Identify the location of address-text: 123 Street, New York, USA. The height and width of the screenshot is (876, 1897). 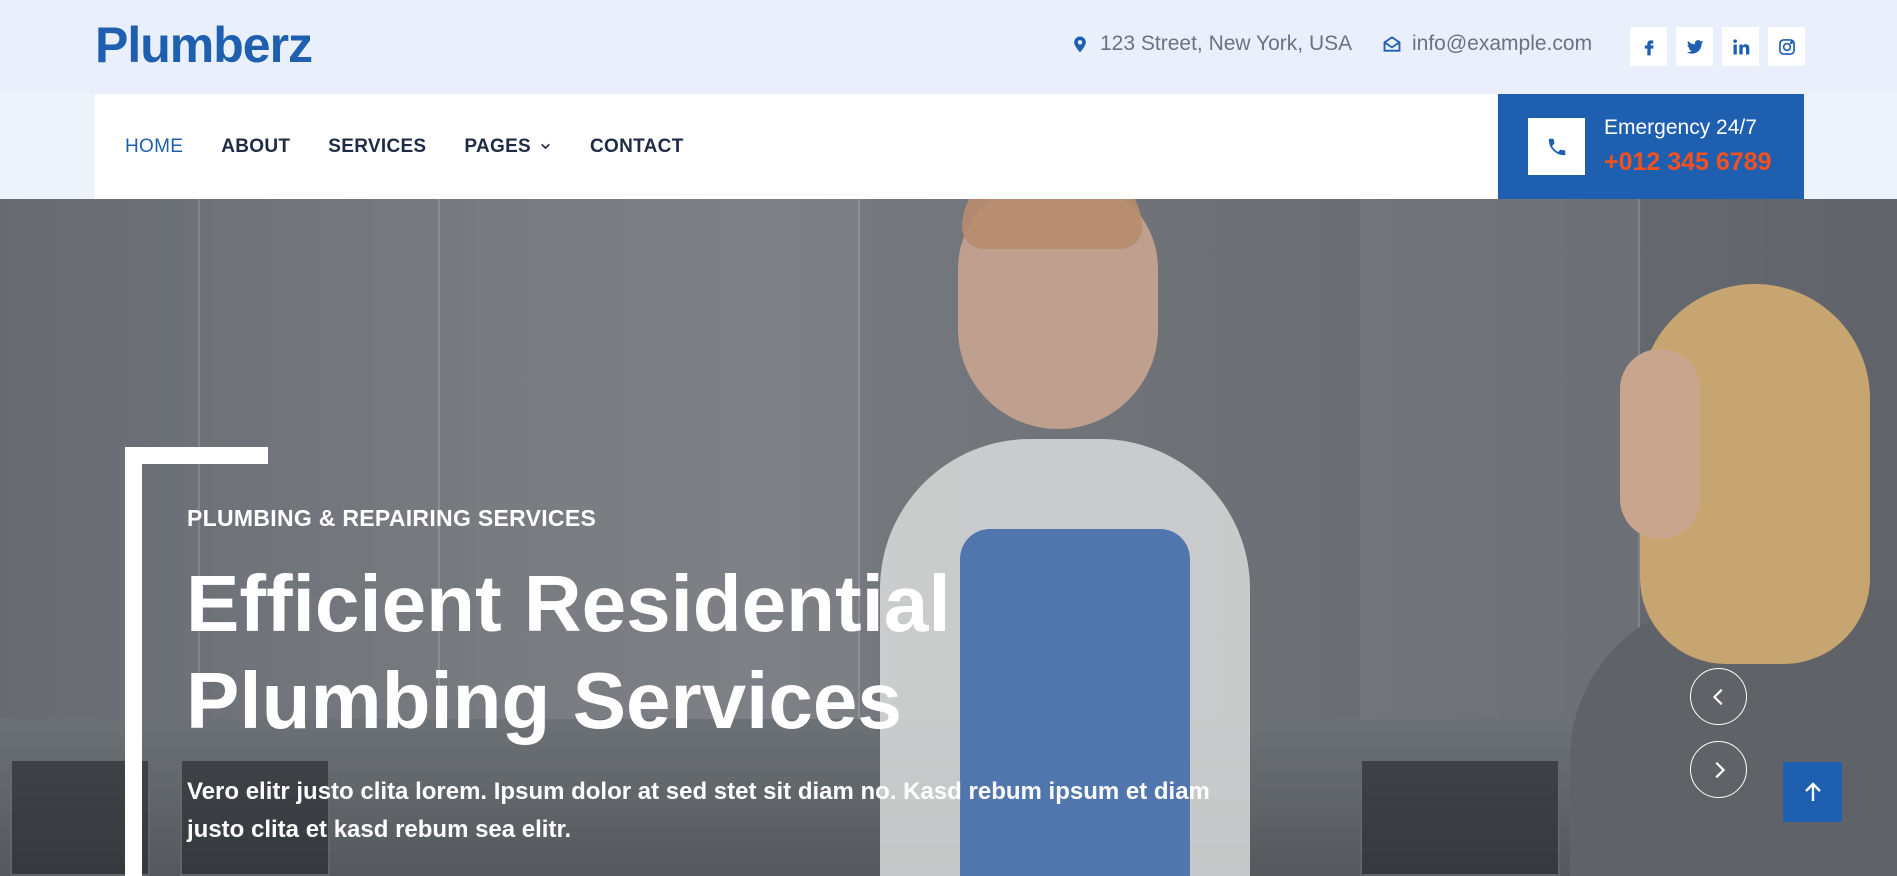
(1226, 43).